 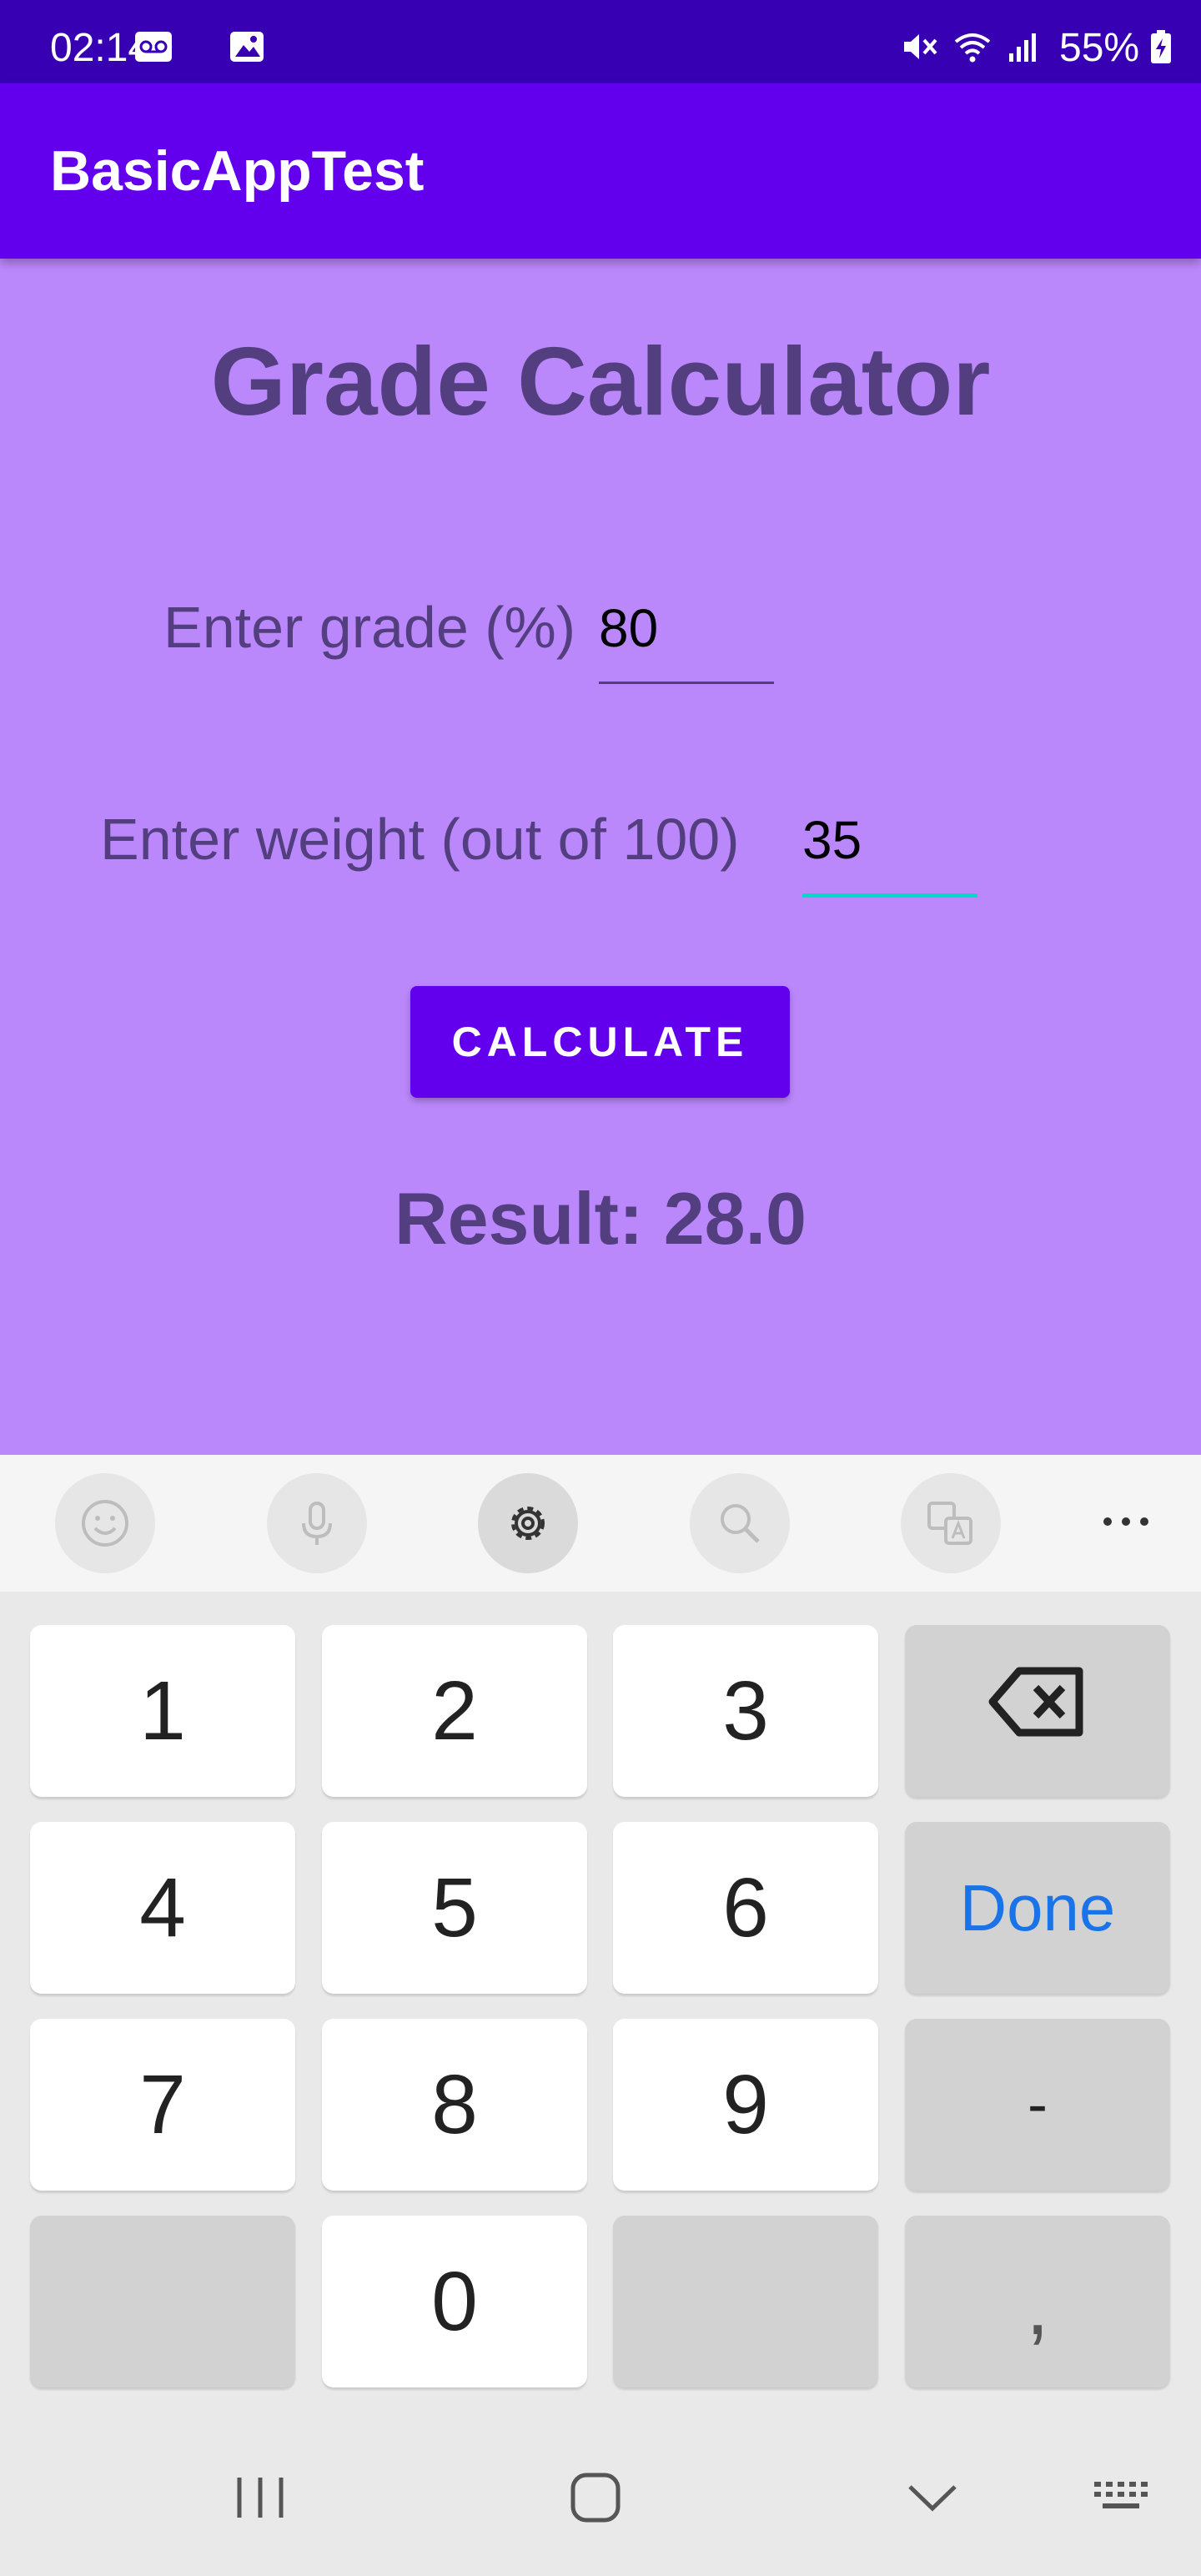 What do you see at coordinates (455, 2301) in the screenshot?
I see `key-0: 0` at bounding box center [455, 2301].